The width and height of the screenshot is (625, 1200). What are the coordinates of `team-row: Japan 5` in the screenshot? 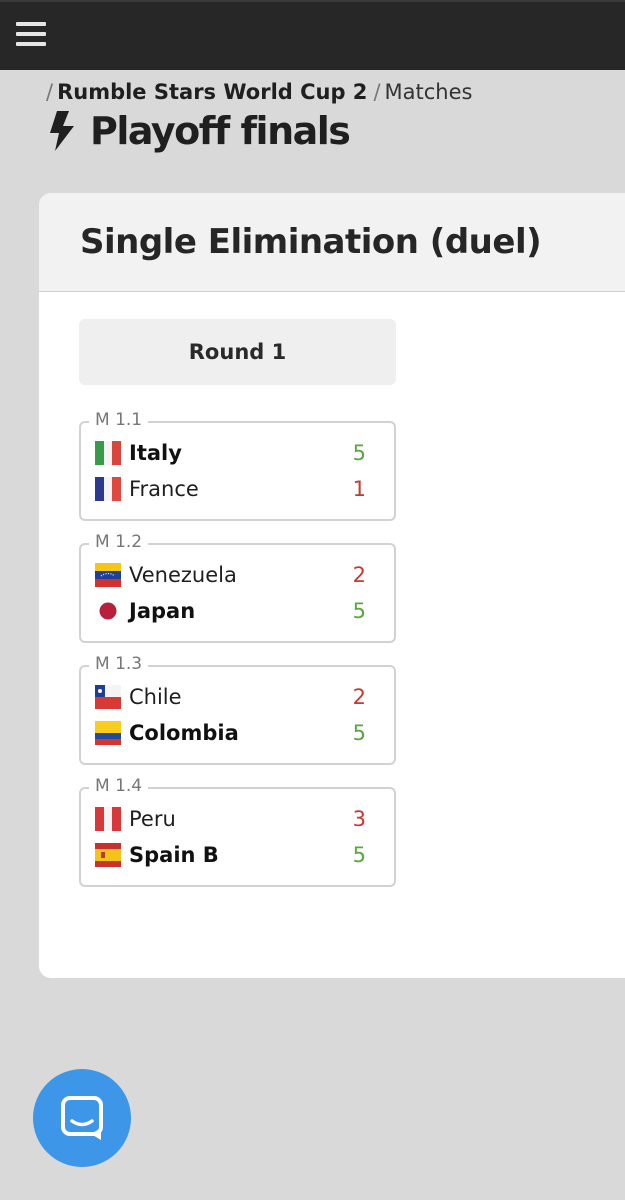 It's located at (230, 611).